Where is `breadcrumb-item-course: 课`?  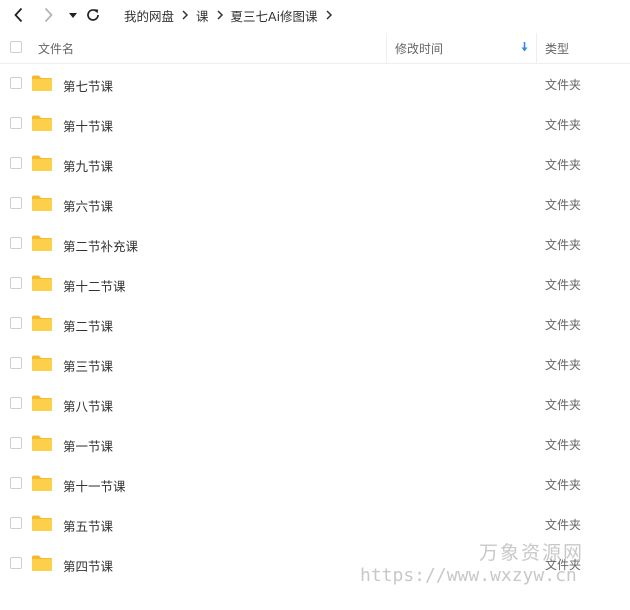
breadcrumb-item-course: 课 is located at coordinates (202, 15).